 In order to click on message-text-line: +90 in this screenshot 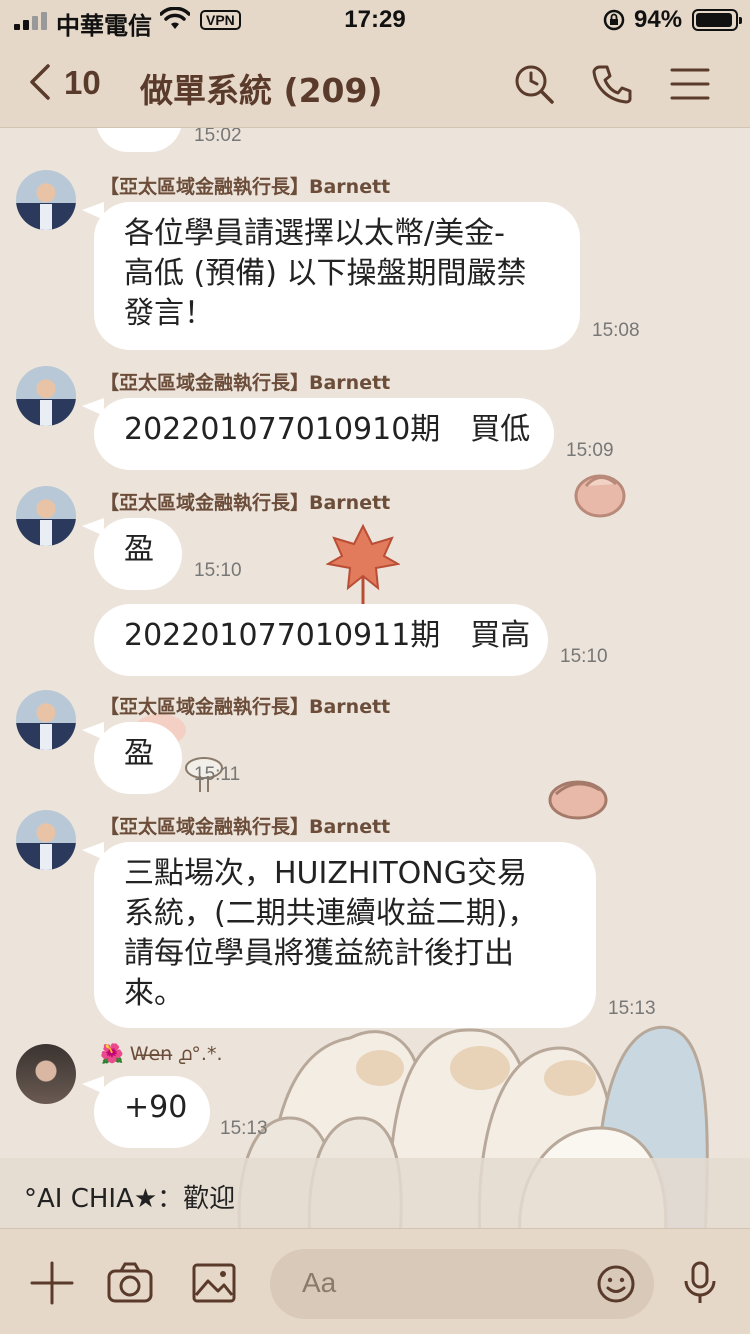, I will do `click(156, 1107)`.